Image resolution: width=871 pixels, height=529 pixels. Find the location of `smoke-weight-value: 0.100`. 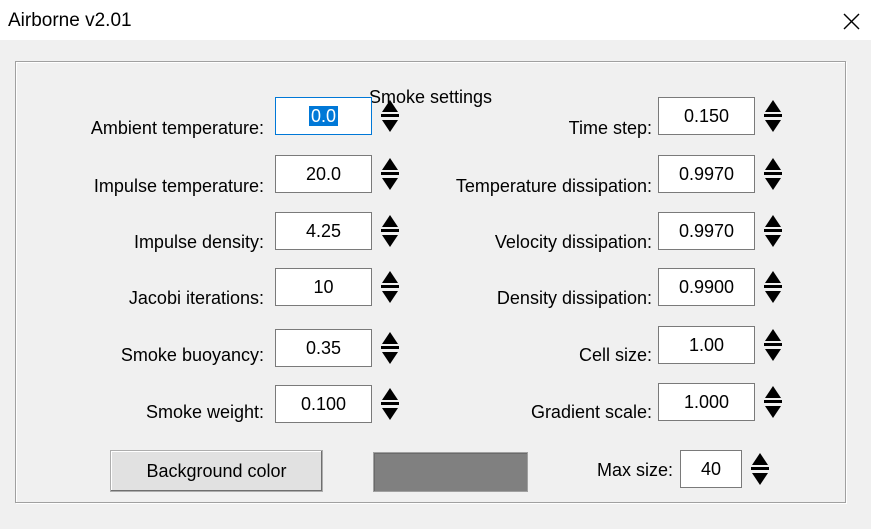

smoke-weight-value: 0.100 is located at coordinates (323, 404).